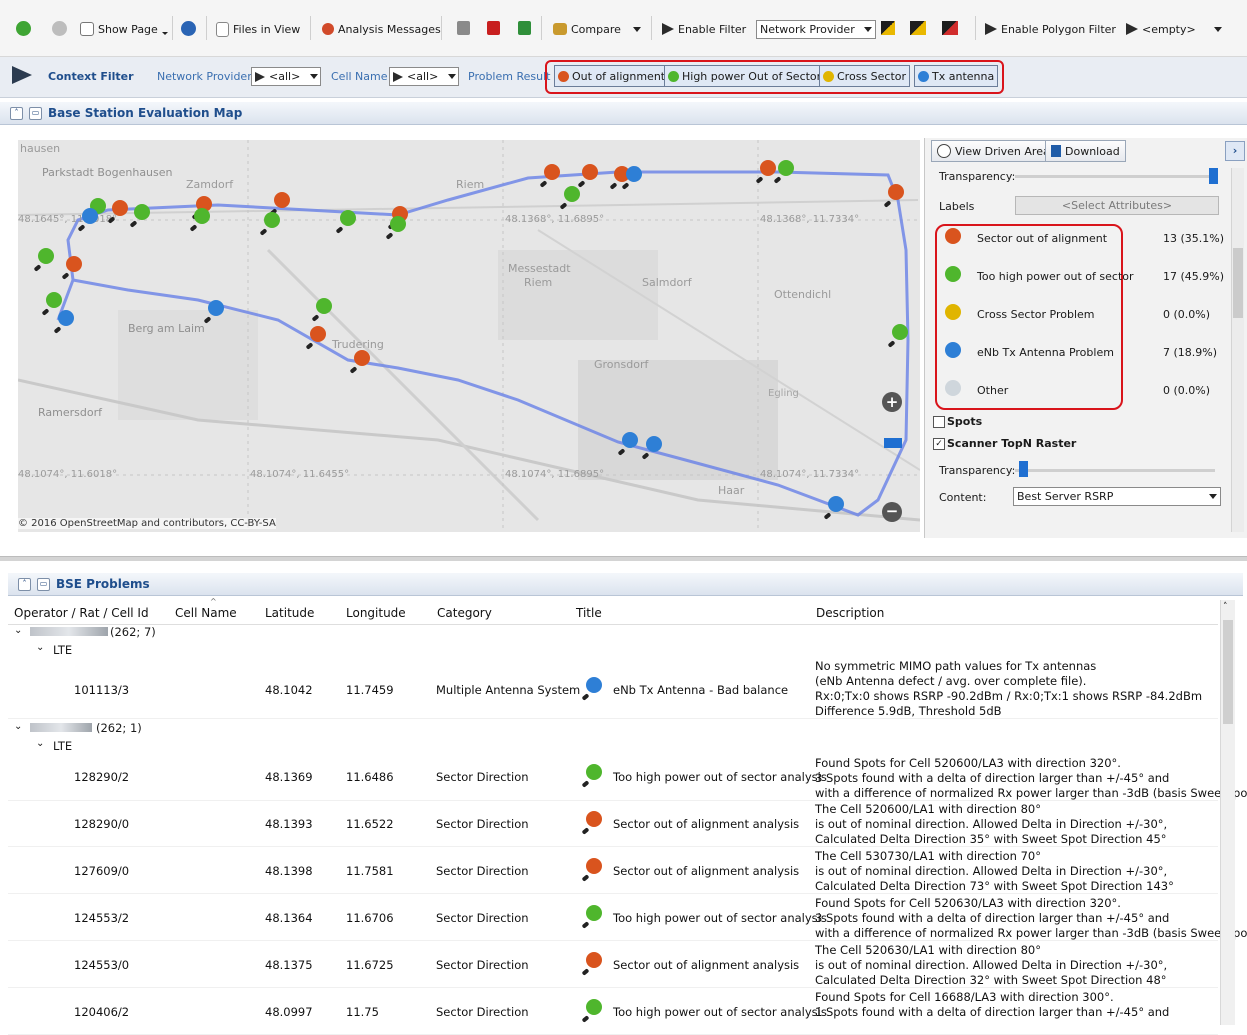  Describe the element at coordinates (376, 613) in the screenshot. I see `column-header-longitude: Longitude` at that location.